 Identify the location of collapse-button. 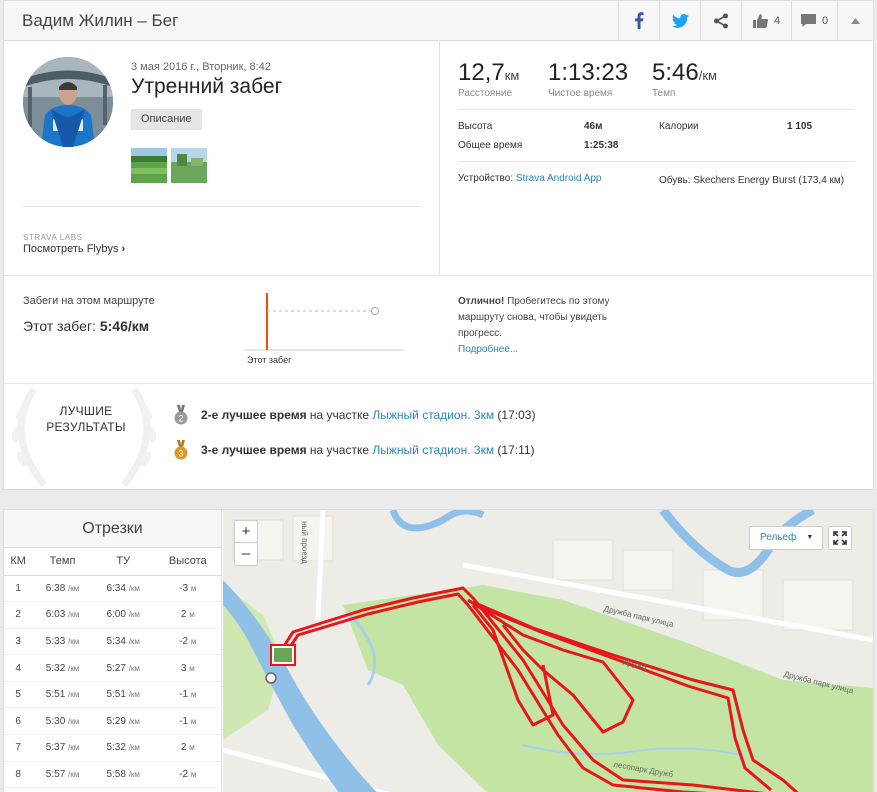
(855, 20).